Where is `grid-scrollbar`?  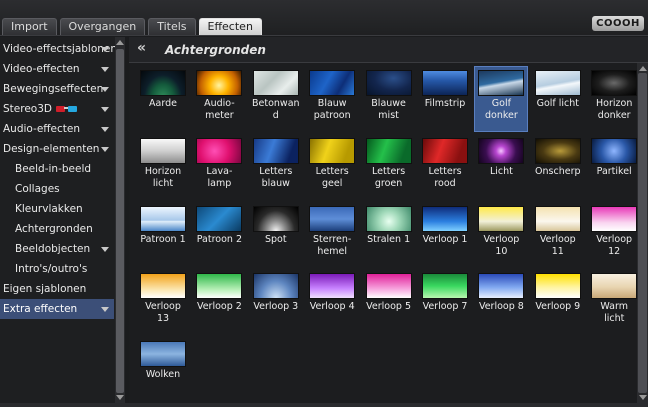 grid-scrollbar is located at coordinates (642, 233).